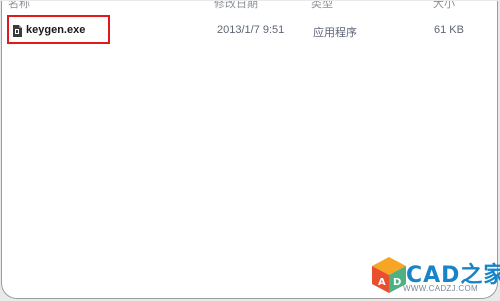 This screenshot has width=500, height=301. What do you see at coordinates (17, 31) in the screenshot?
I see `keygen-exe-icon` at bounding box center [17, 31].